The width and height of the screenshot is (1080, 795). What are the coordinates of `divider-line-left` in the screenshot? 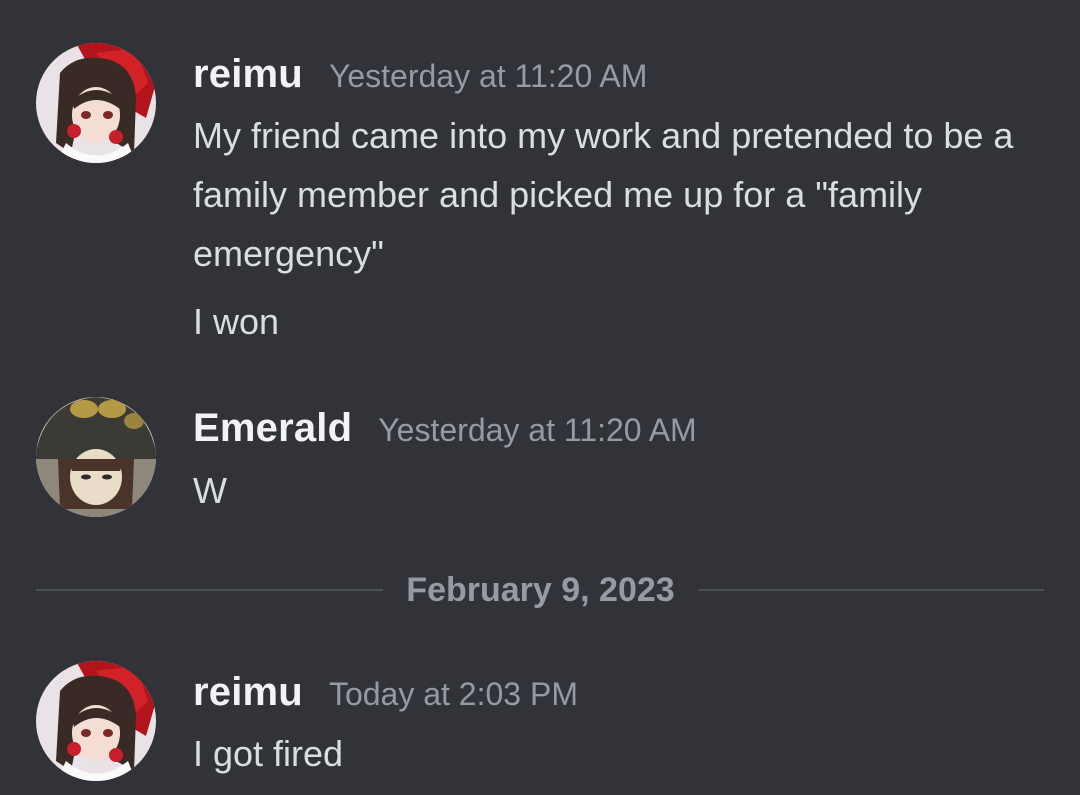 It's located at (209, 590).